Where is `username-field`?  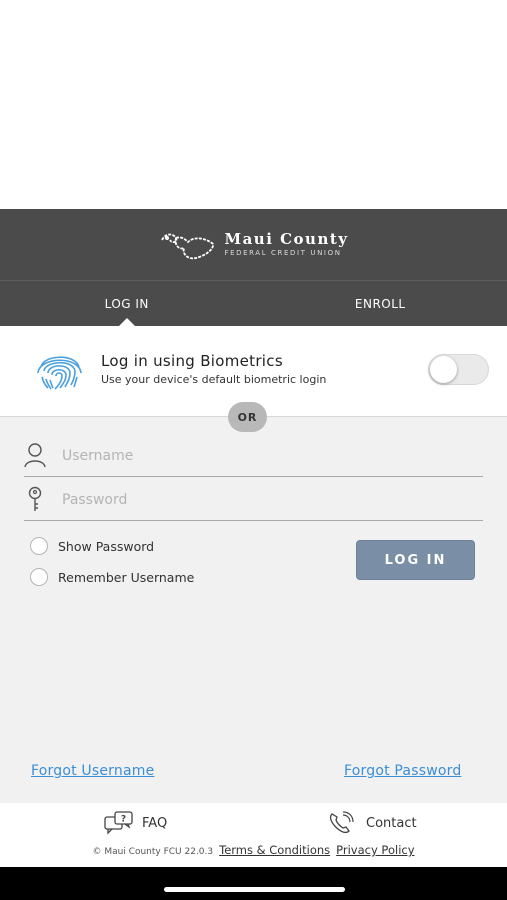 username-field is located at coordinates (253, 457).